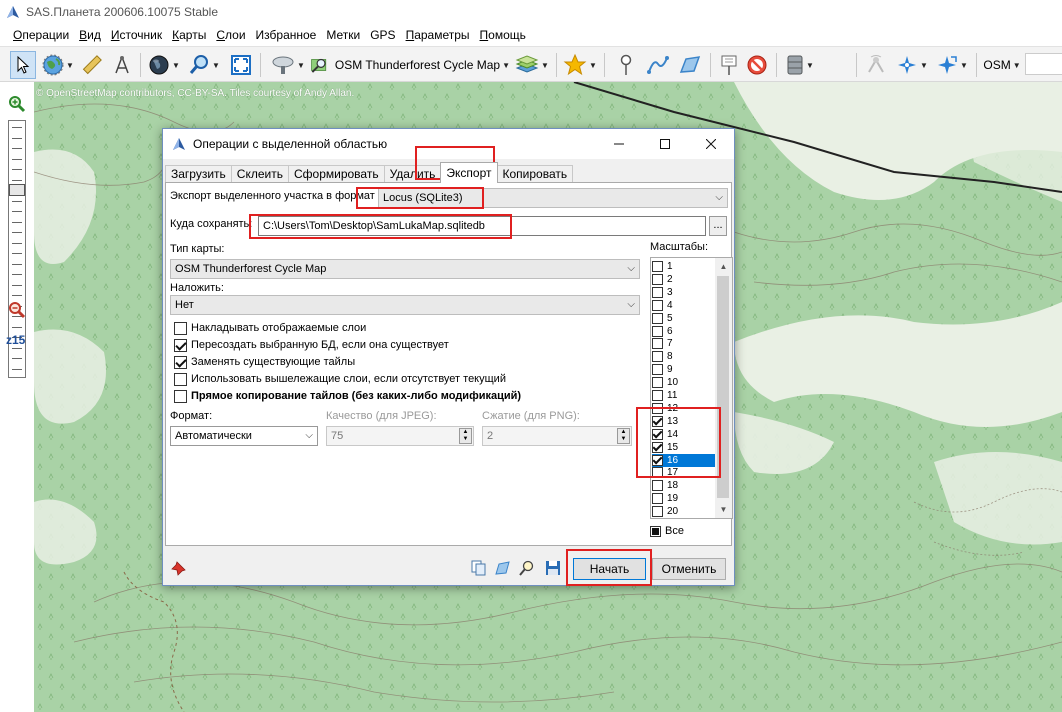  I want to click on menu-item-5: Избранное, so click(286, 35).